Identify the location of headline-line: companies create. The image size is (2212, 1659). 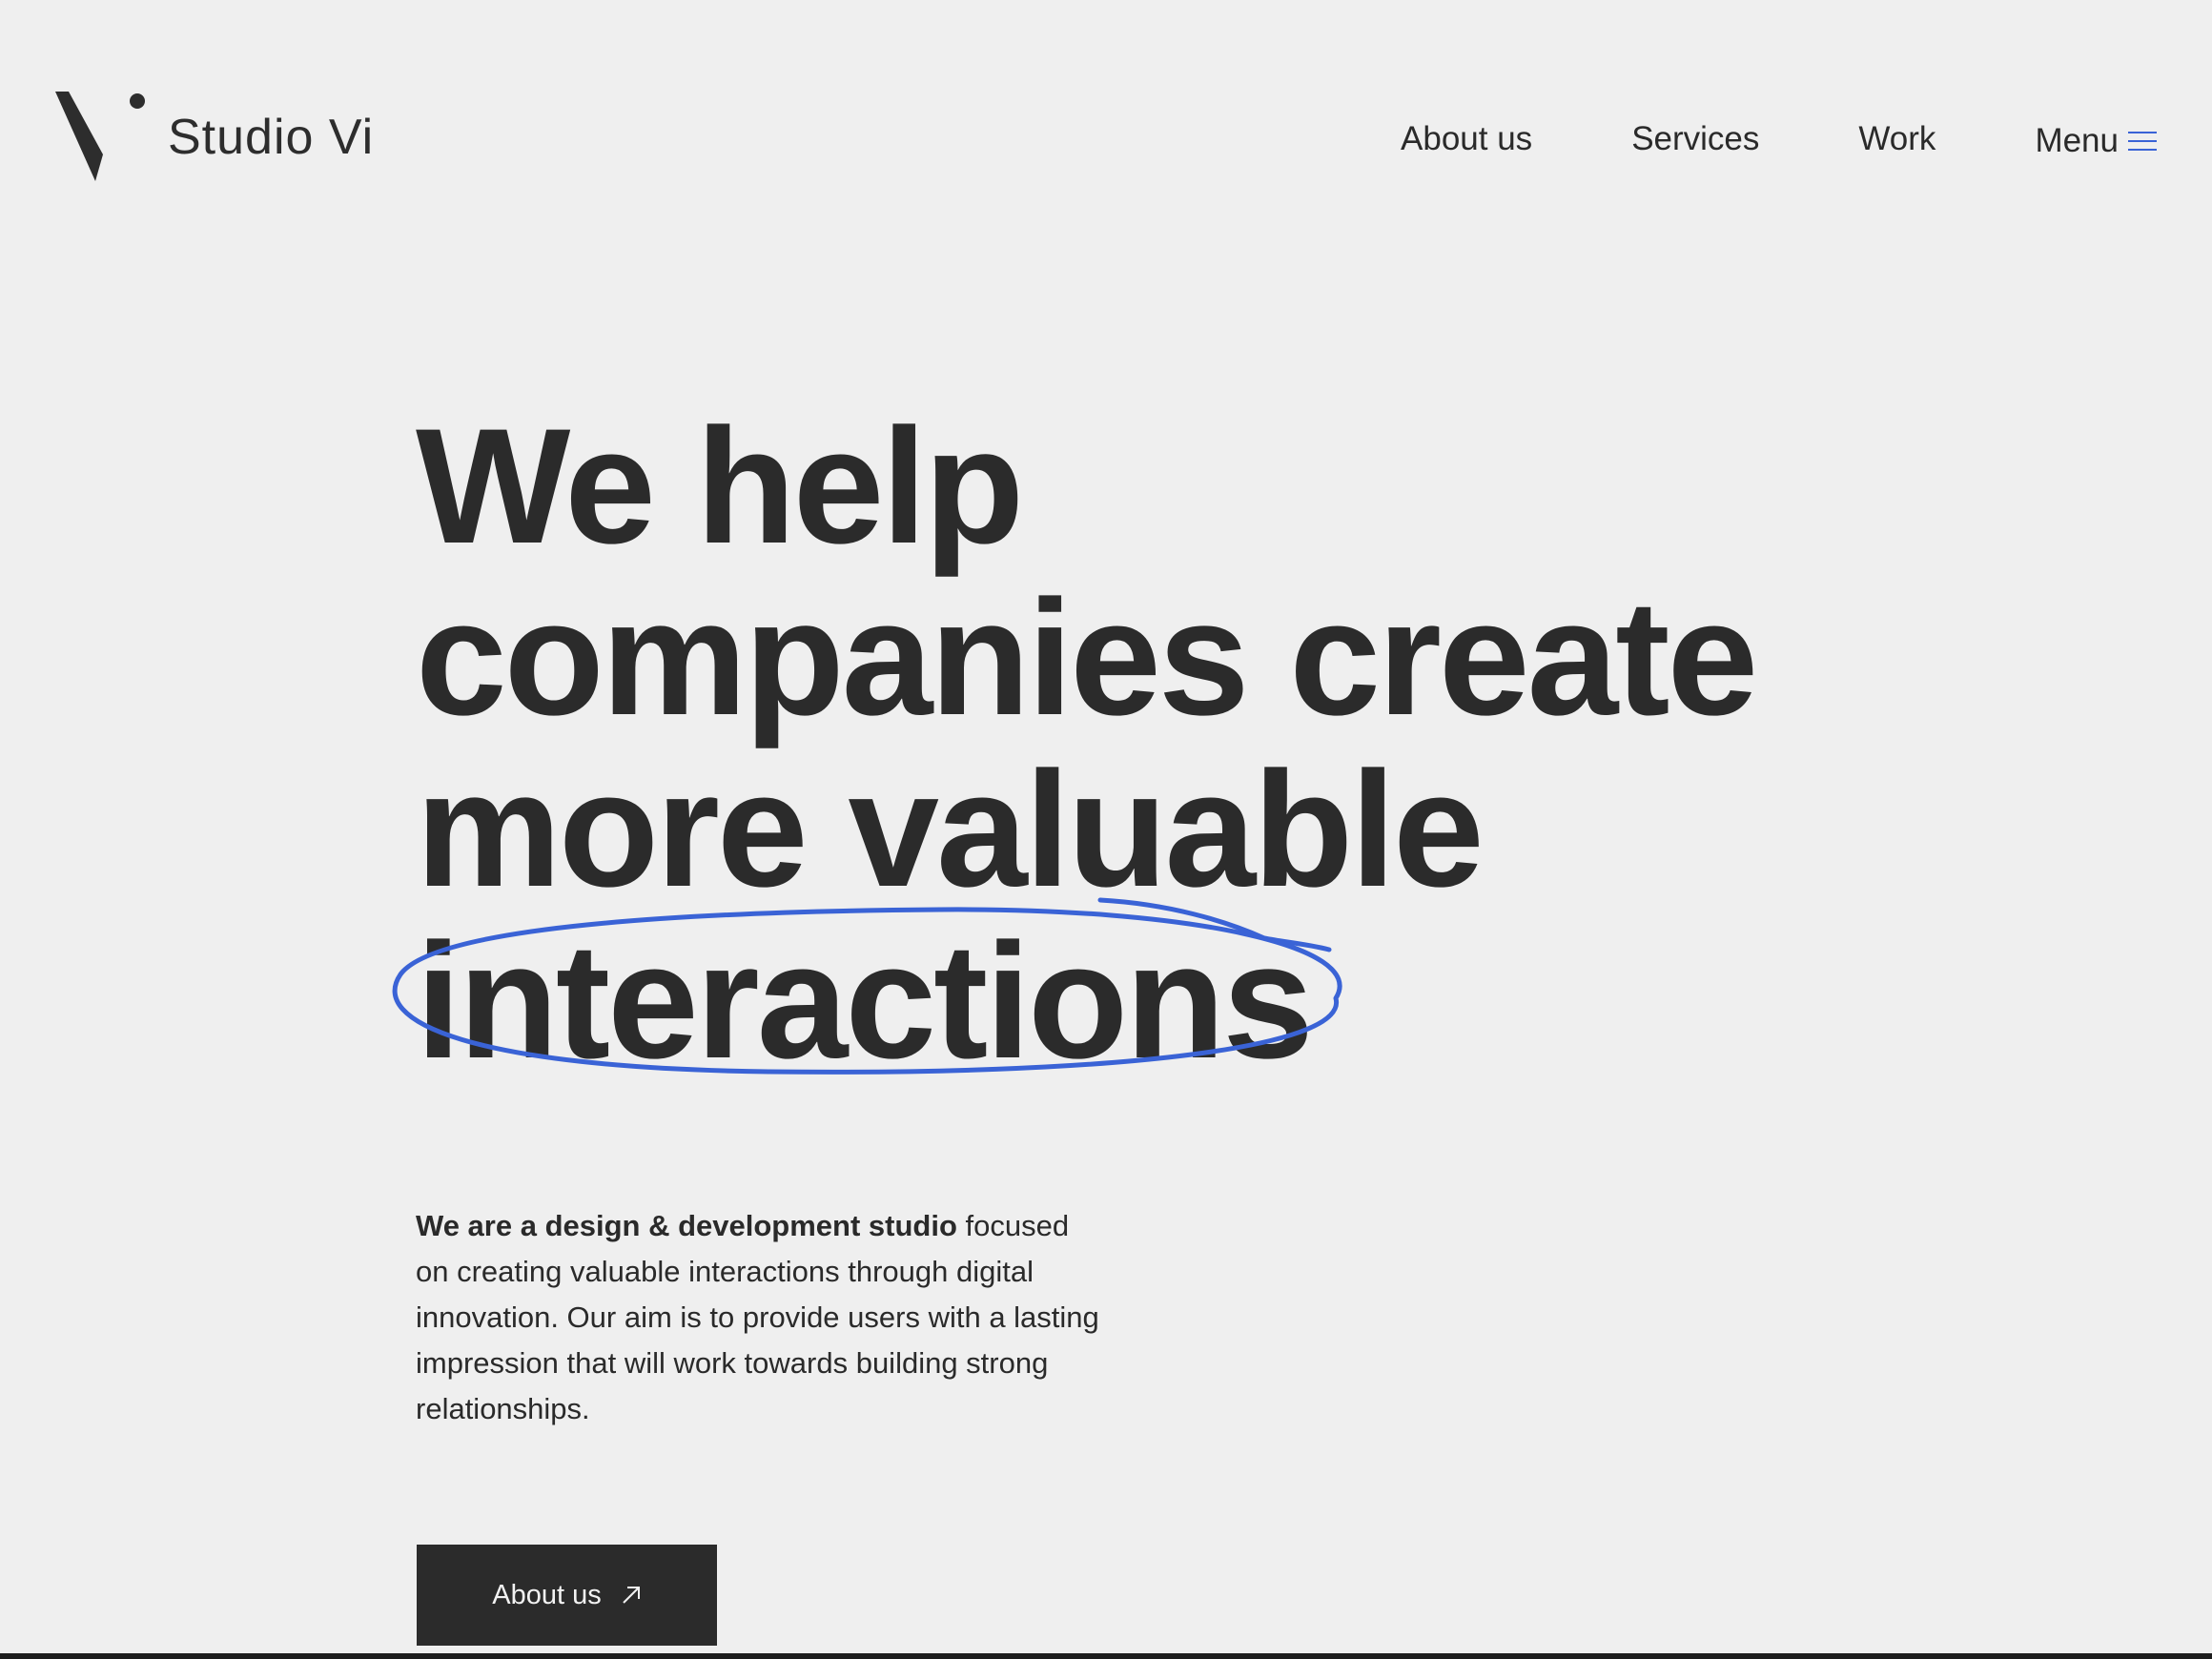
(1087, 657).